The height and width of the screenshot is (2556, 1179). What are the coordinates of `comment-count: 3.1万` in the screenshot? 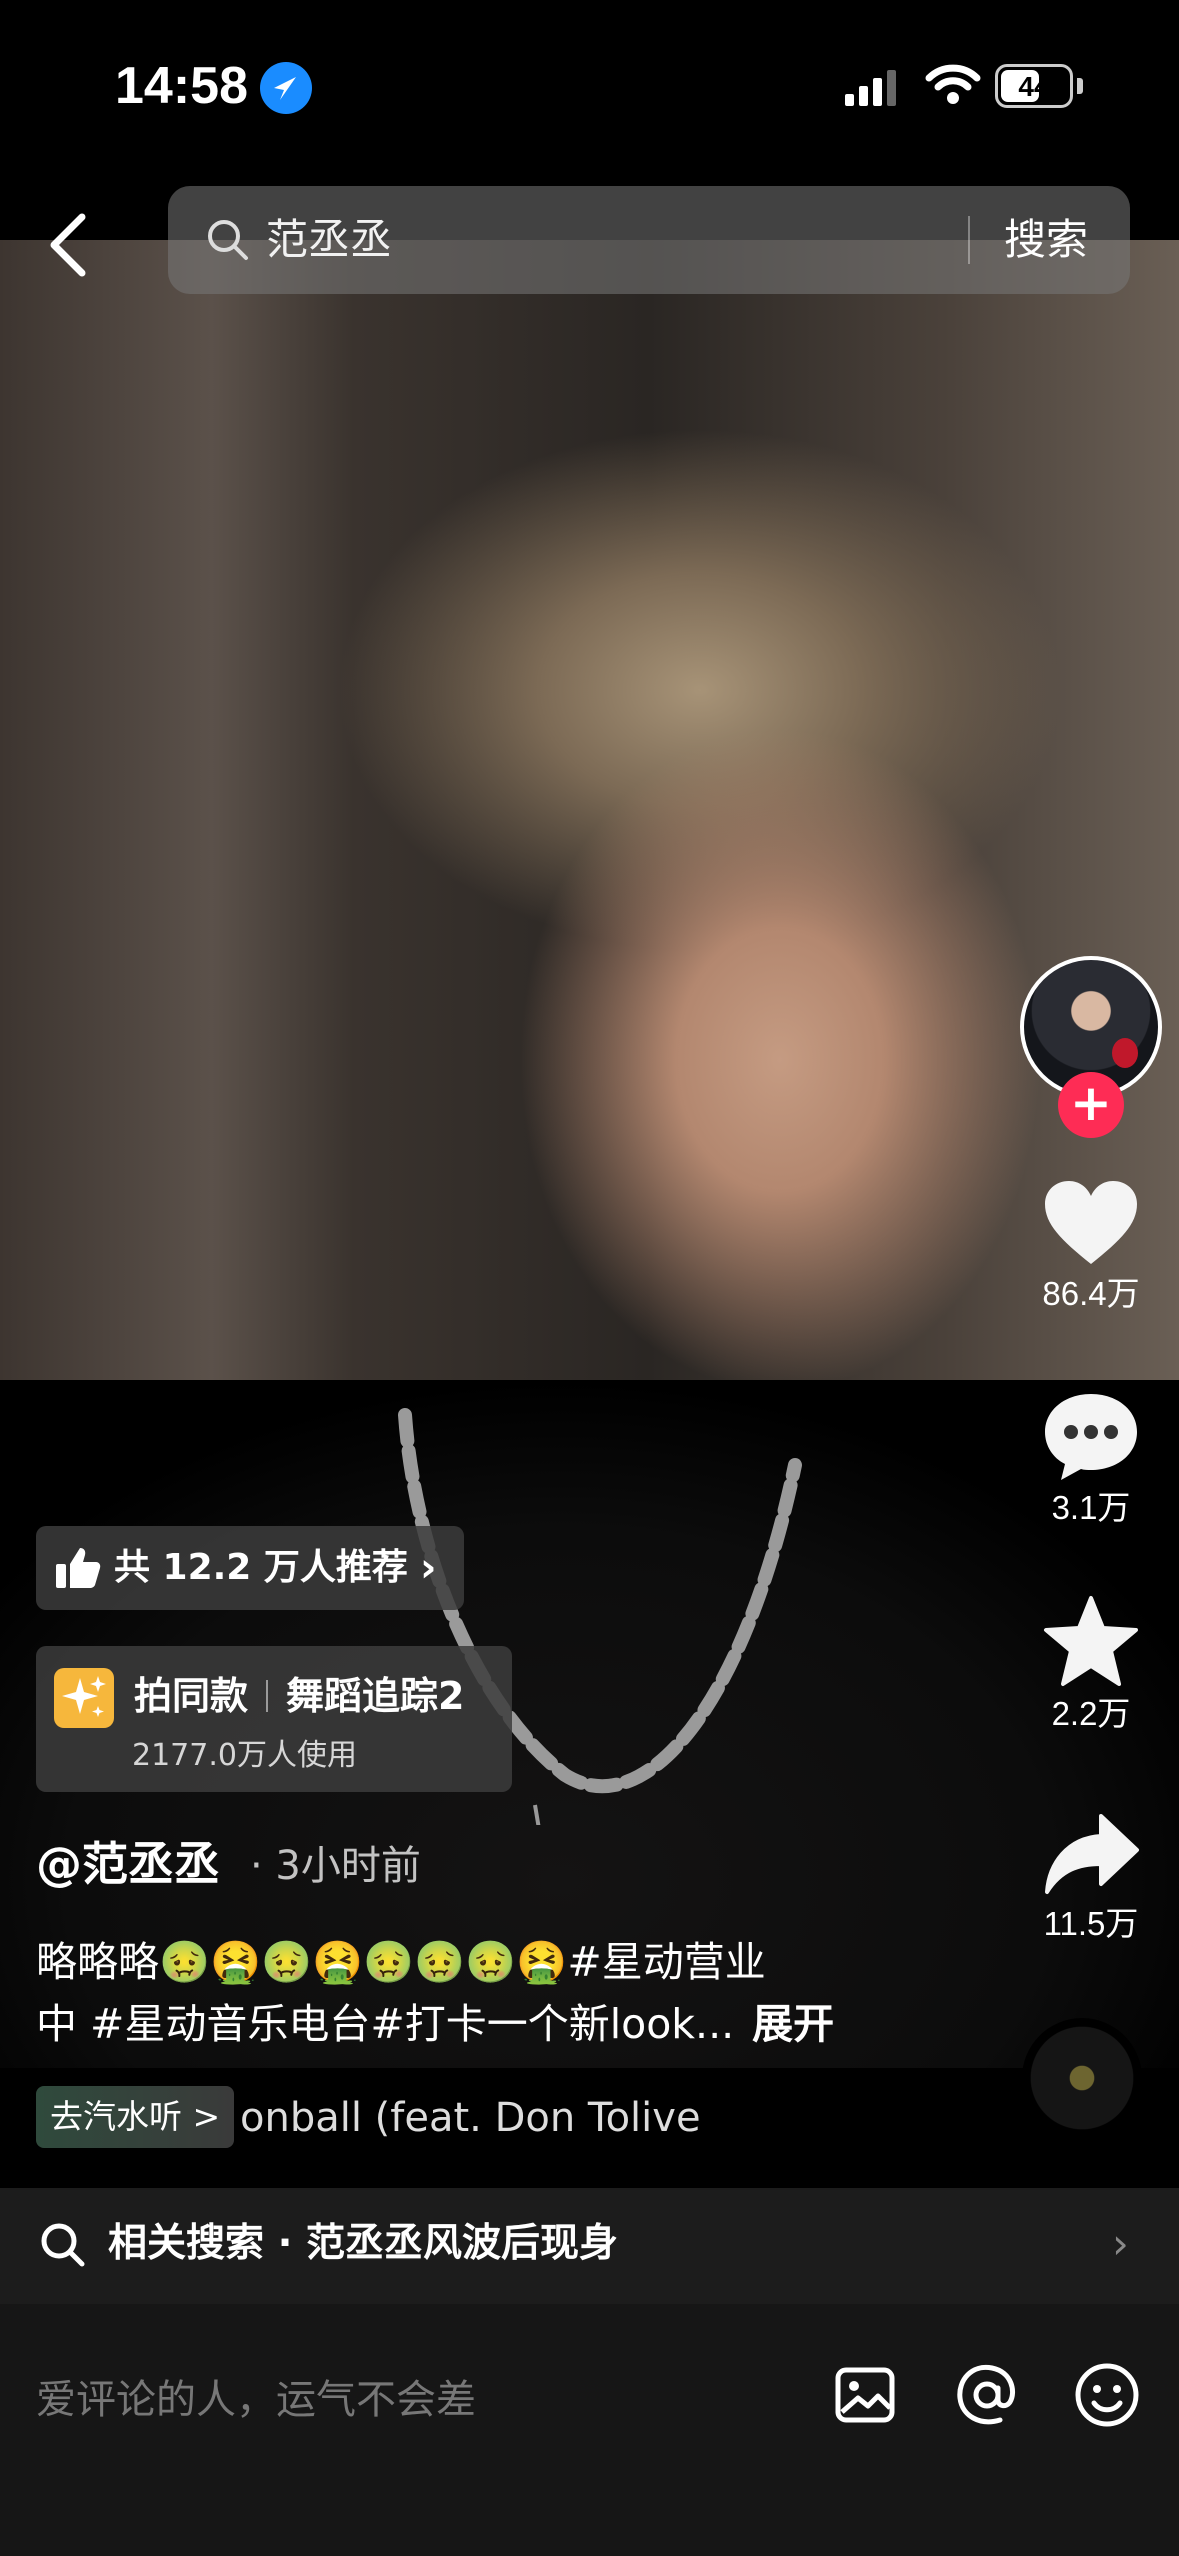 It's located at (1091, 1507).